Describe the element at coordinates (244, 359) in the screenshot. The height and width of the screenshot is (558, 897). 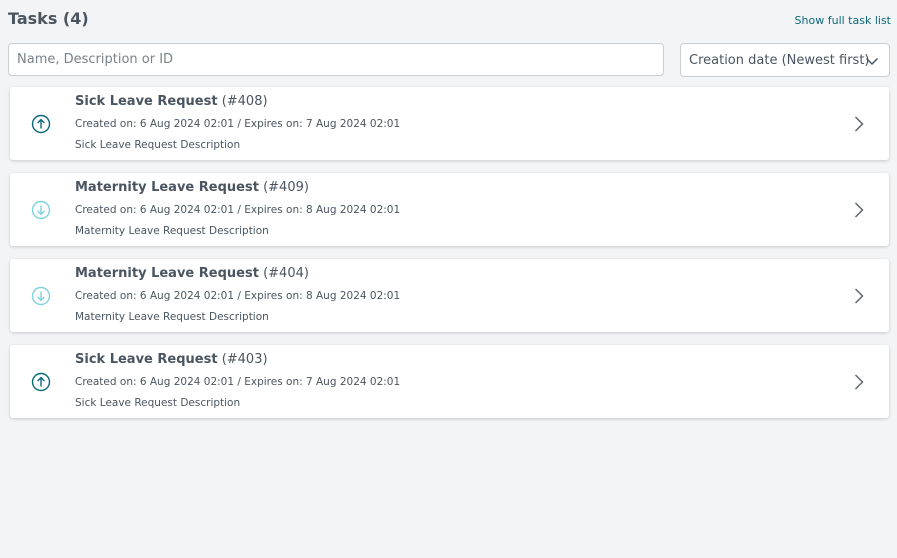
I see `task-id: (#403)` at that location.